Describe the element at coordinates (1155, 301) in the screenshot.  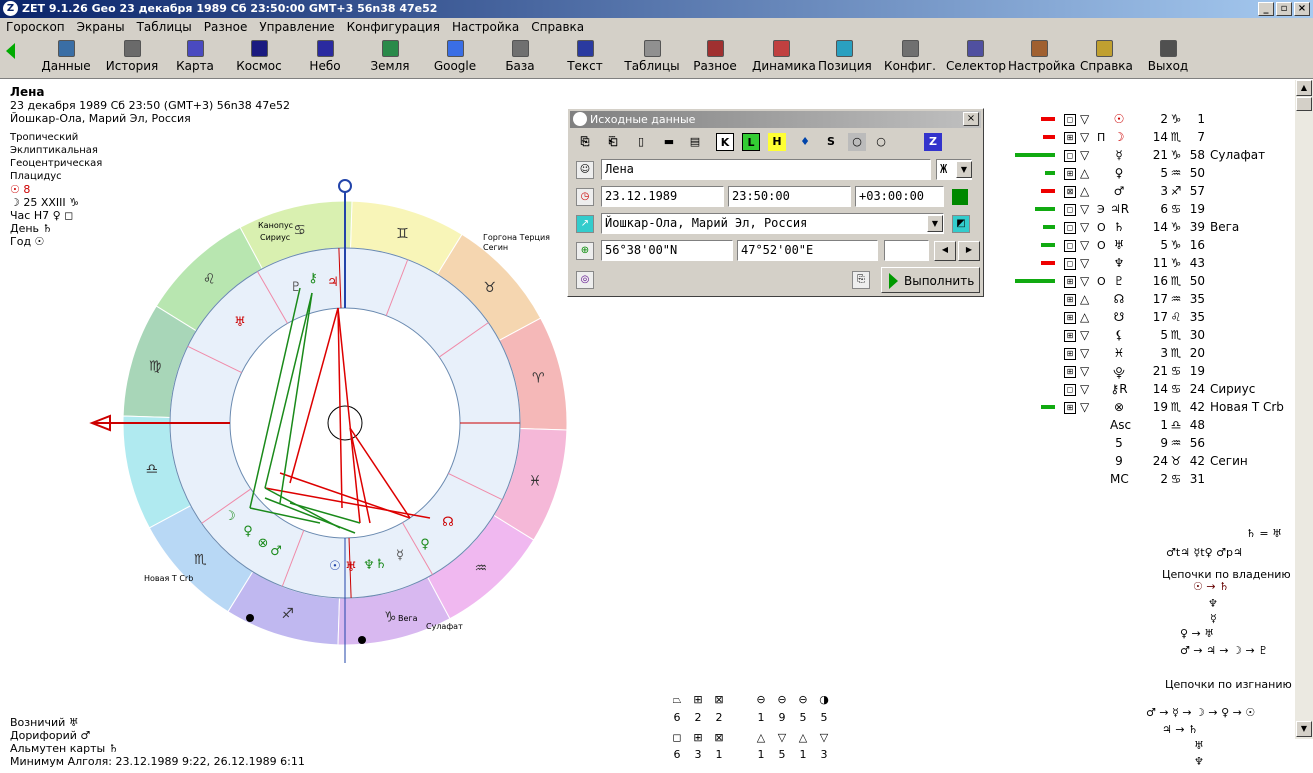
I see `planet-row: ⊞ △ ☊ 17 ♒ 35` at that location.